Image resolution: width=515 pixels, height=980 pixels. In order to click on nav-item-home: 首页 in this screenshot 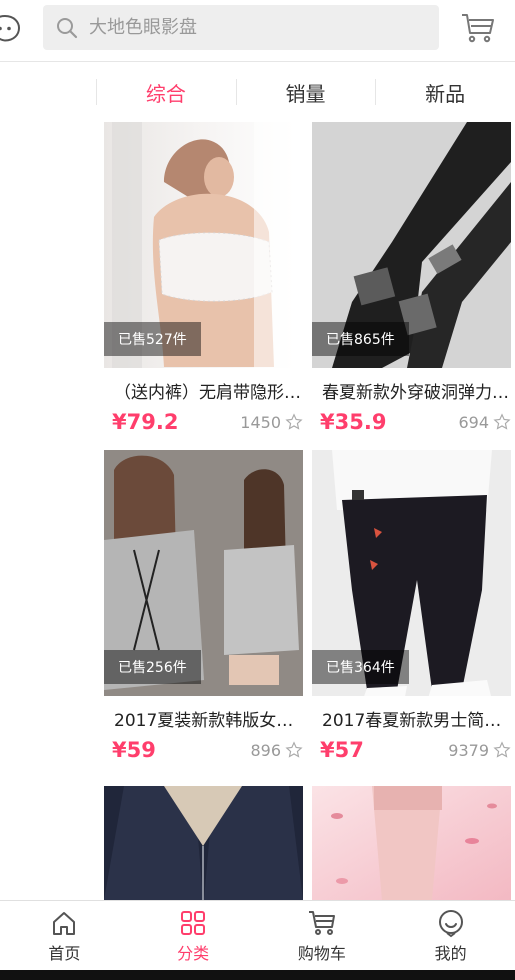, I will do `click(64, 935)`.